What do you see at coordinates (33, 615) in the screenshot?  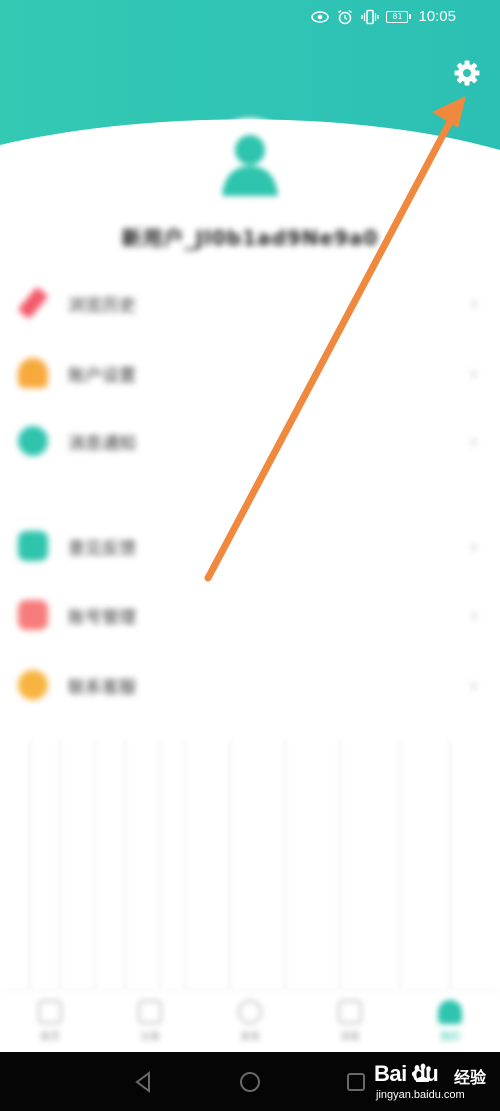 I see `manage-icon` at bounding box center [33, 615].